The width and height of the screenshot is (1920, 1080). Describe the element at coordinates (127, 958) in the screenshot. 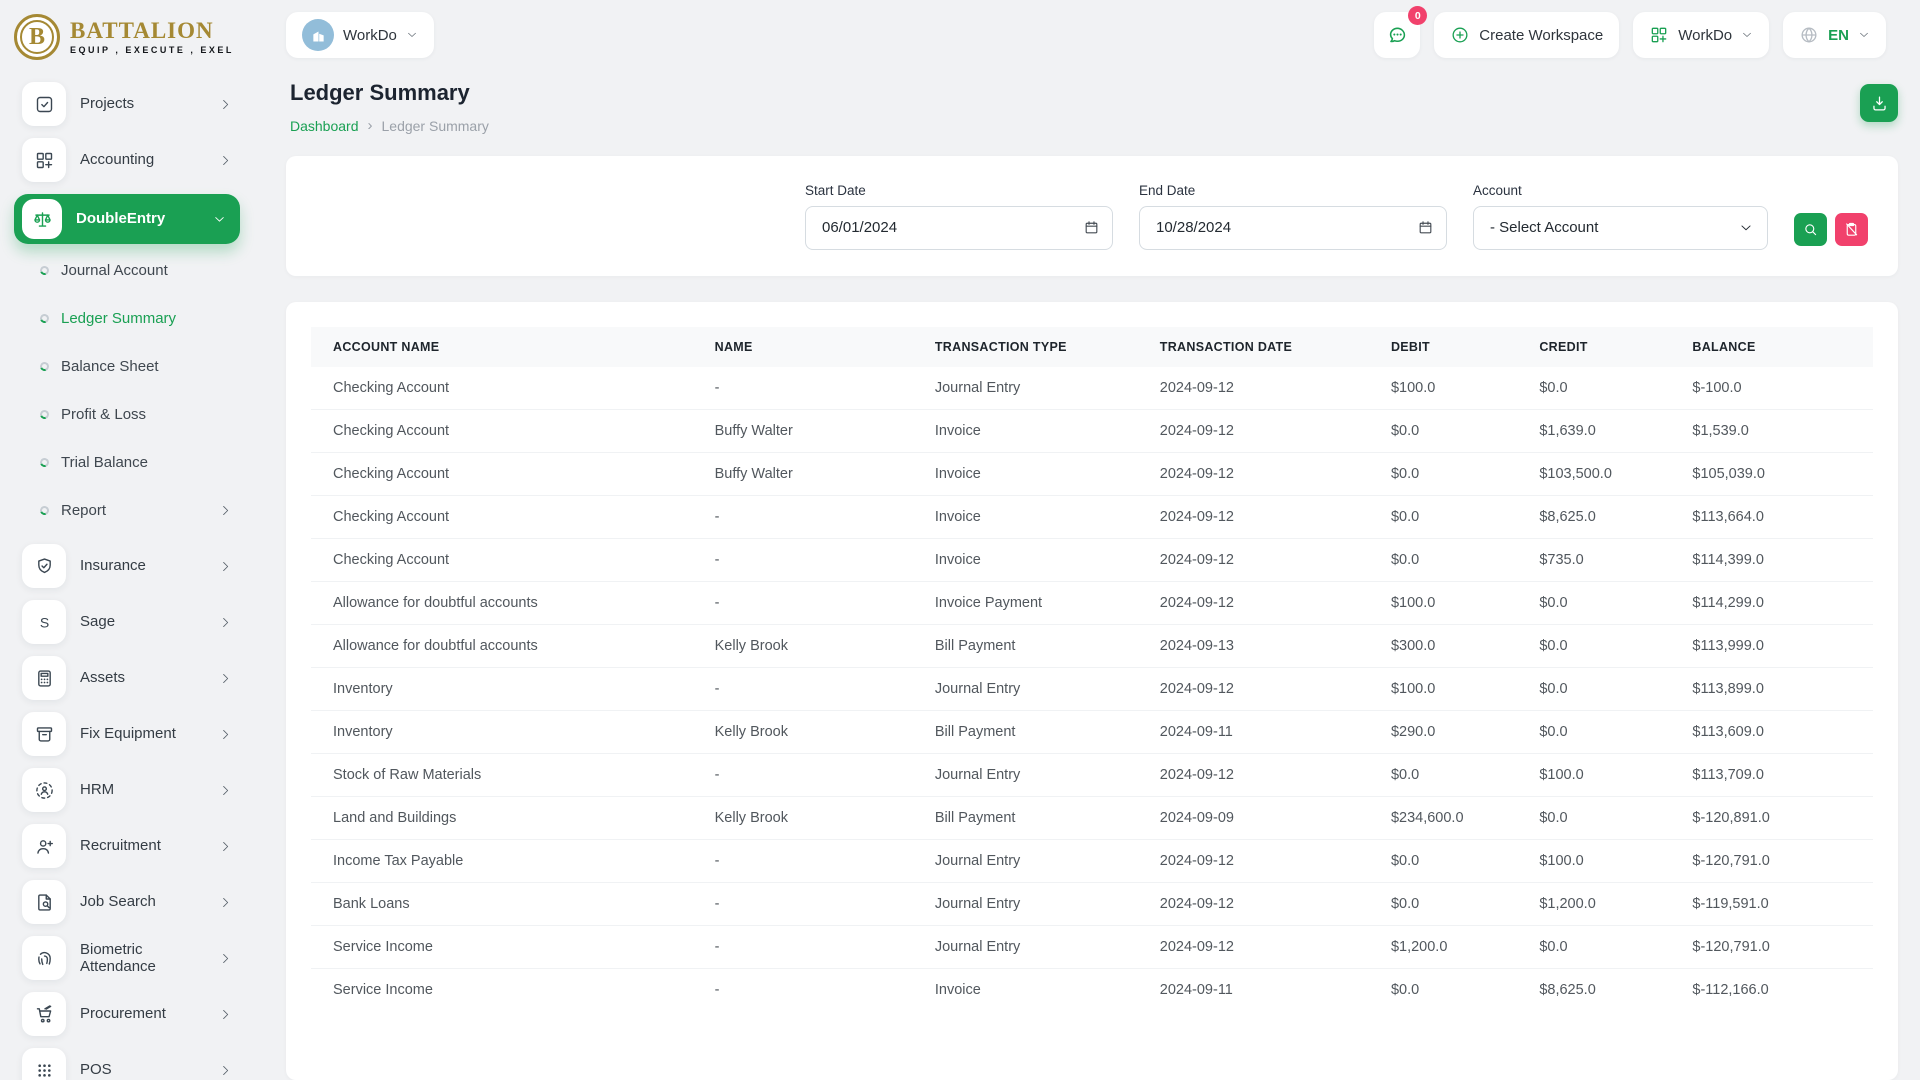

I see `sidebar-item-biometric-attendance: Biometric Attendance` at that location.